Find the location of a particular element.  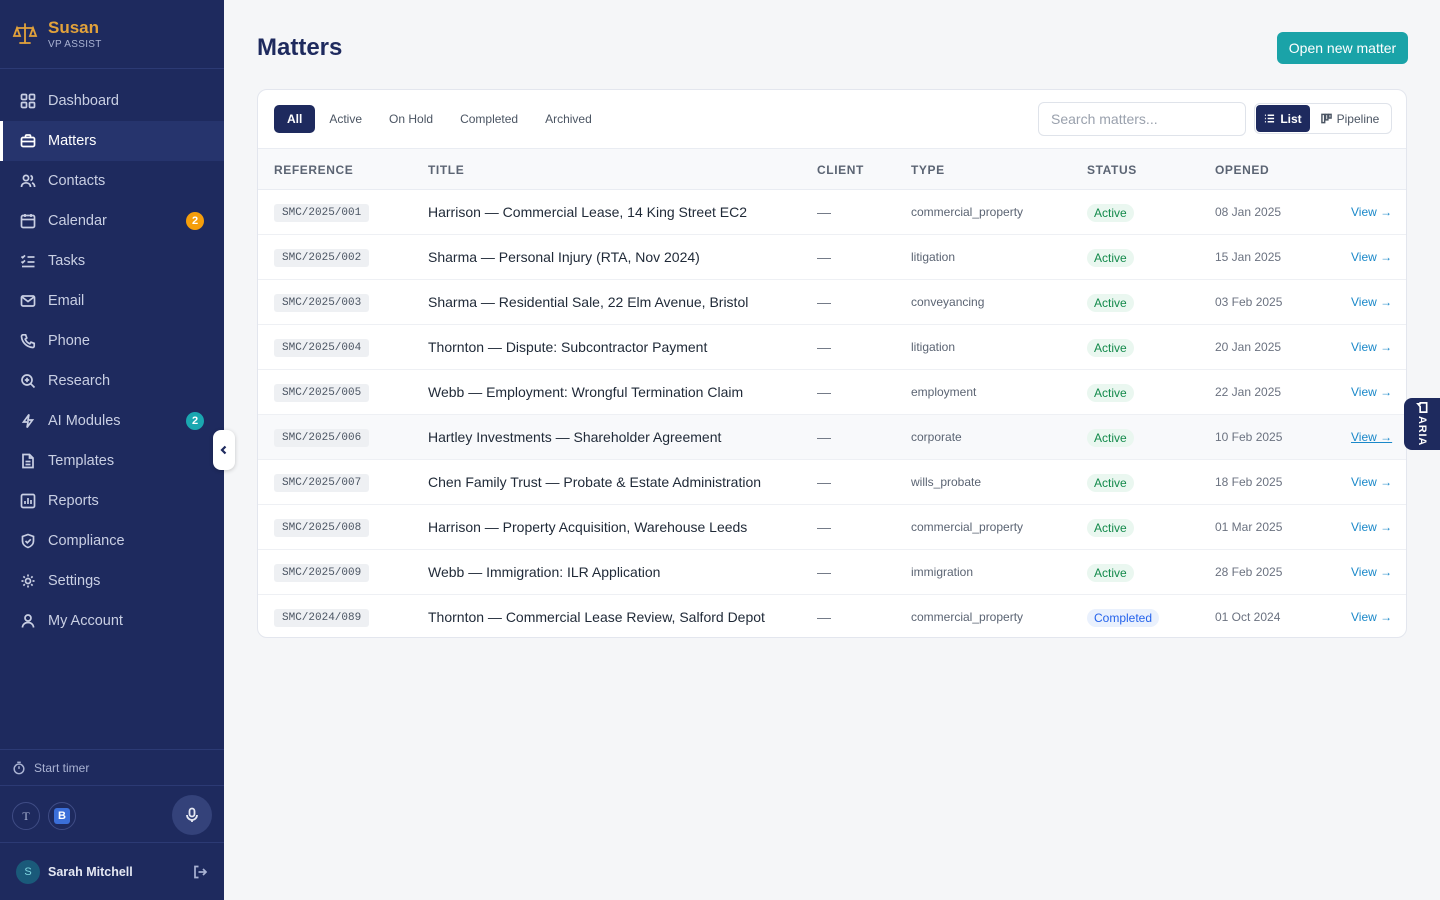

brand: Susan VP ASSIST is located at coordinates (112, 34).